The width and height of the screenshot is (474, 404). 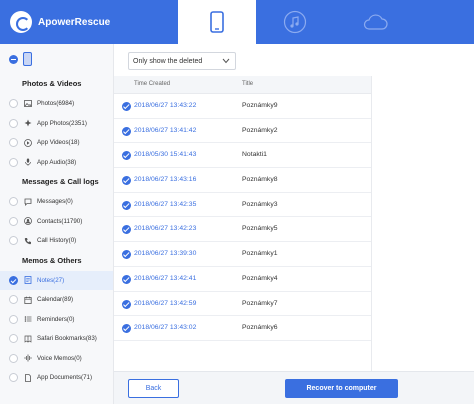 I want to click on row-time-created: 2018/06/27 13:42:23, so click(x=165, y=229).